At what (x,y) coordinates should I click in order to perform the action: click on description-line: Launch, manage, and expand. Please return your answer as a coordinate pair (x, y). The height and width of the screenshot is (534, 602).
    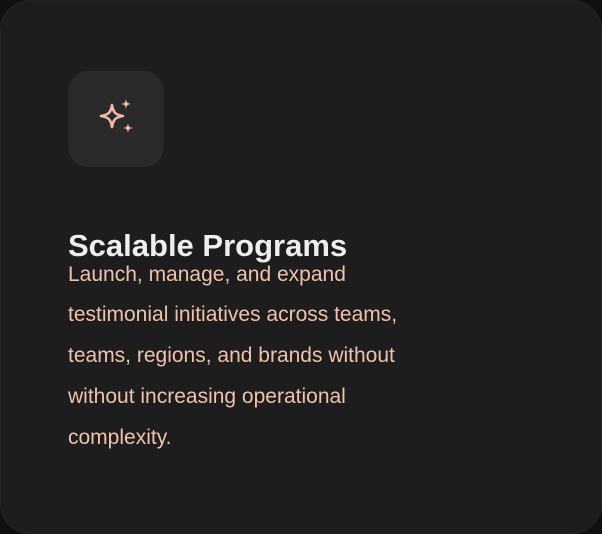
    Looking at the image, I should click on (207, 274).